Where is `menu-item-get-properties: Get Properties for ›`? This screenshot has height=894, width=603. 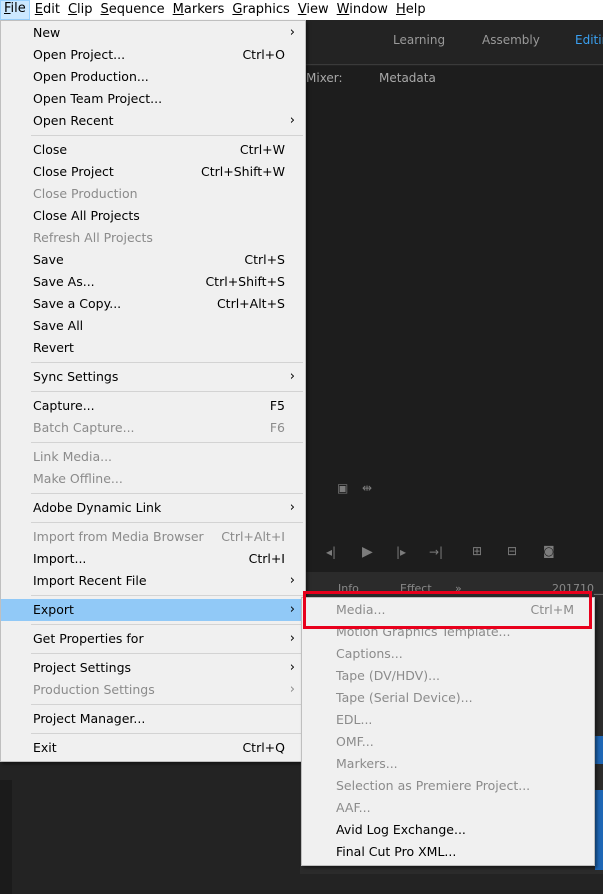 menu-item-get-properties: Get Properties for › is located at coordinates (153, 639).